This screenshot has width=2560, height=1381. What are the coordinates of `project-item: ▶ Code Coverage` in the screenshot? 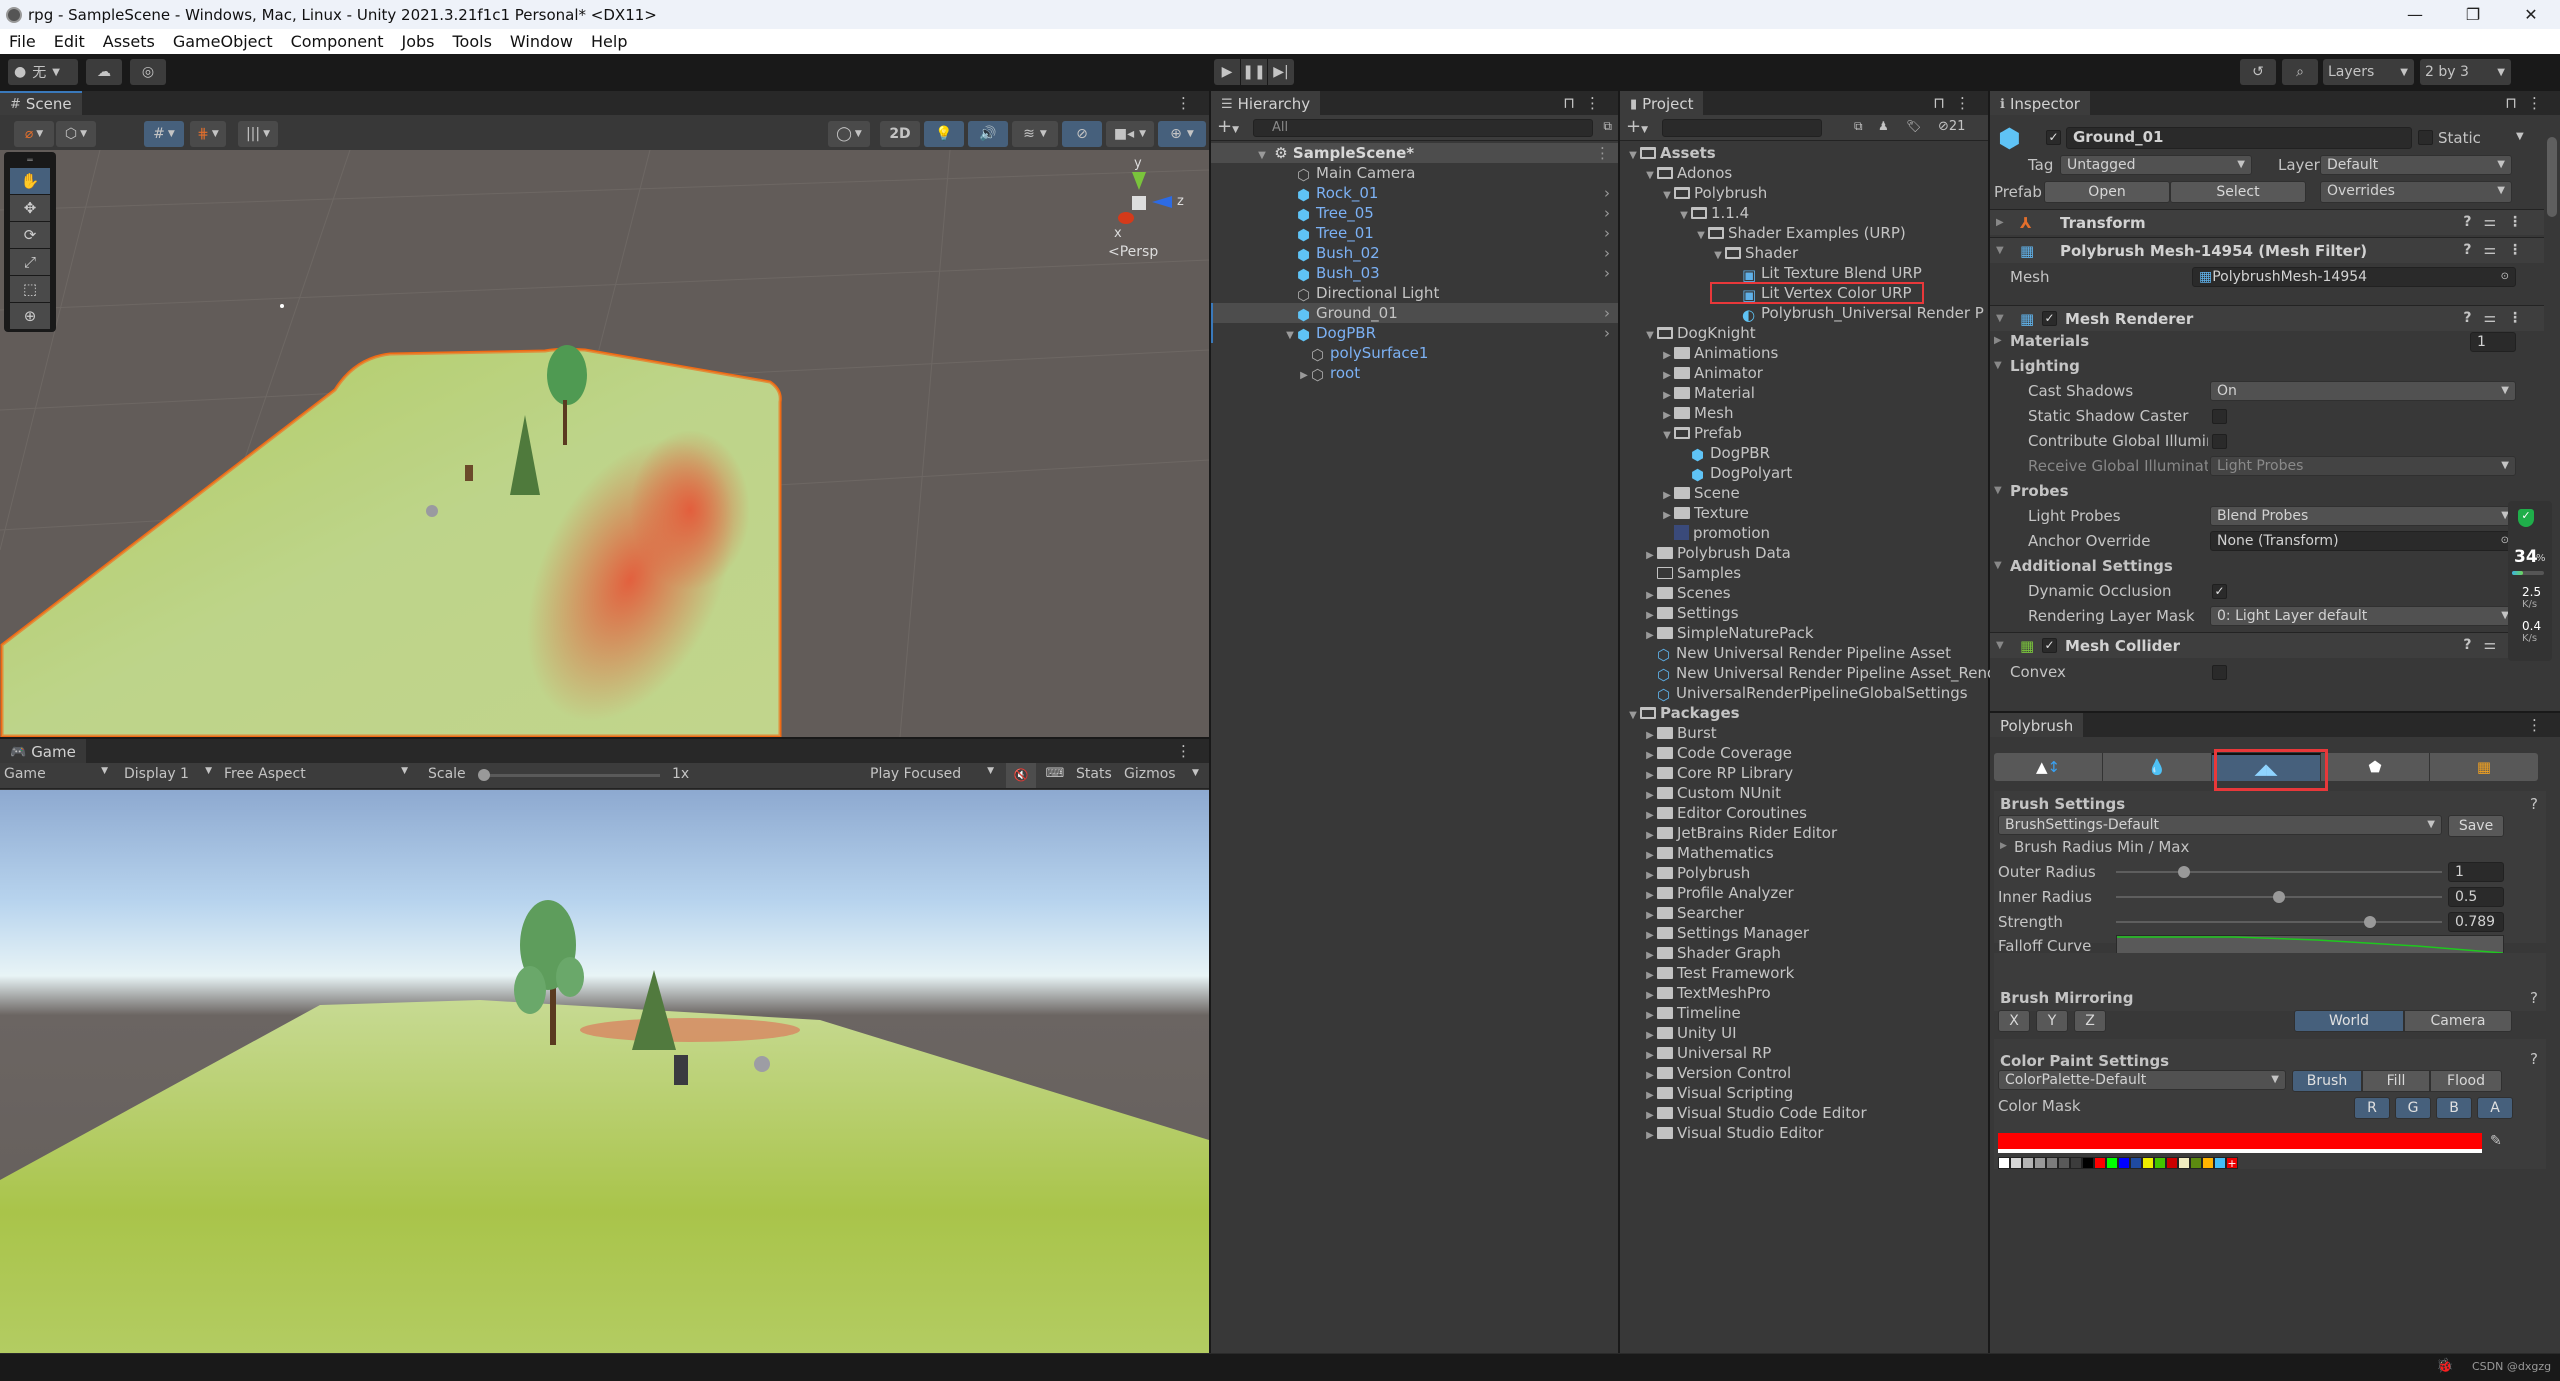 It's located at (1804, 753).